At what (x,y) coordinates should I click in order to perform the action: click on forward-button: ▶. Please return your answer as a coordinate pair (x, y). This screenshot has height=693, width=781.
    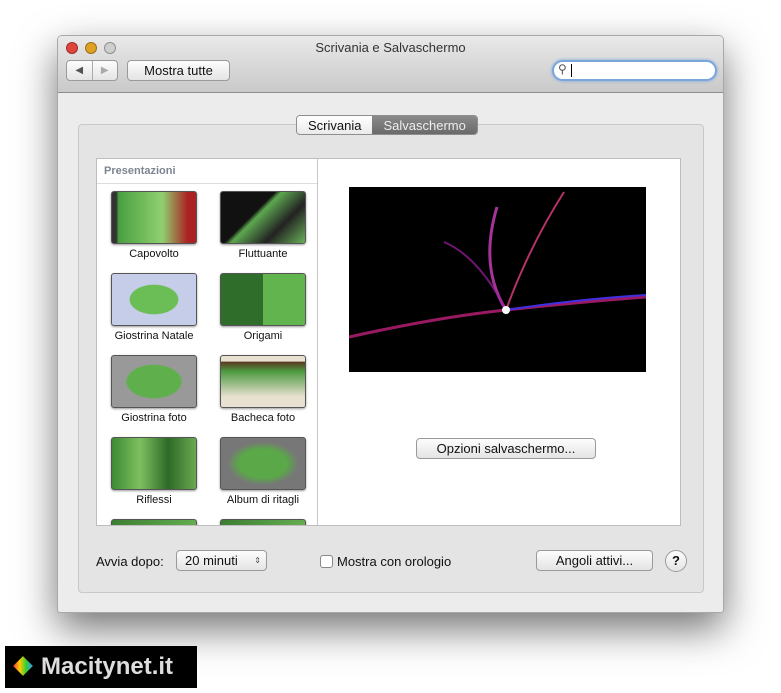
    Looking at the image, I should click on (105, 70).